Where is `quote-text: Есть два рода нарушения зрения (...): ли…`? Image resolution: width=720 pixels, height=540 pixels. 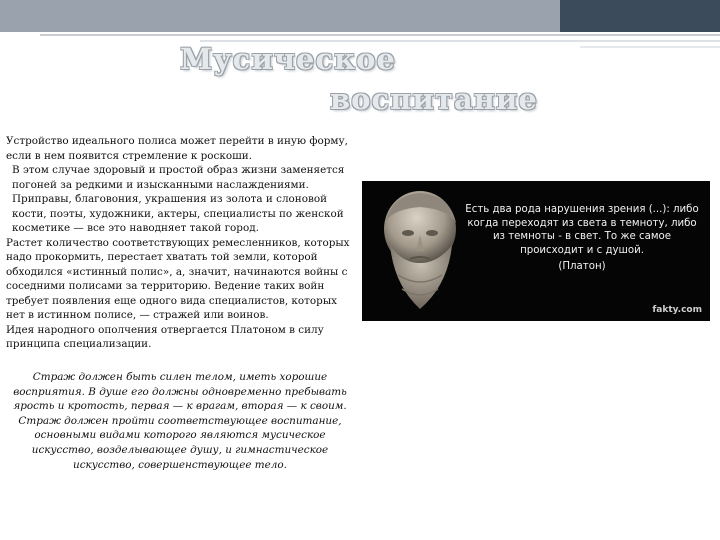
quote-text: Есть два рода нарушения зрения (...): ли… is located at coordinates (582, 230).